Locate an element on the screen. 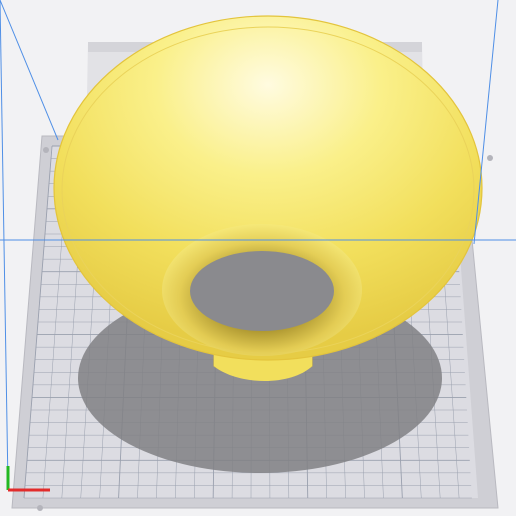 The image size is (516, 516). view-guide-left is located at coordinates (4, 243).